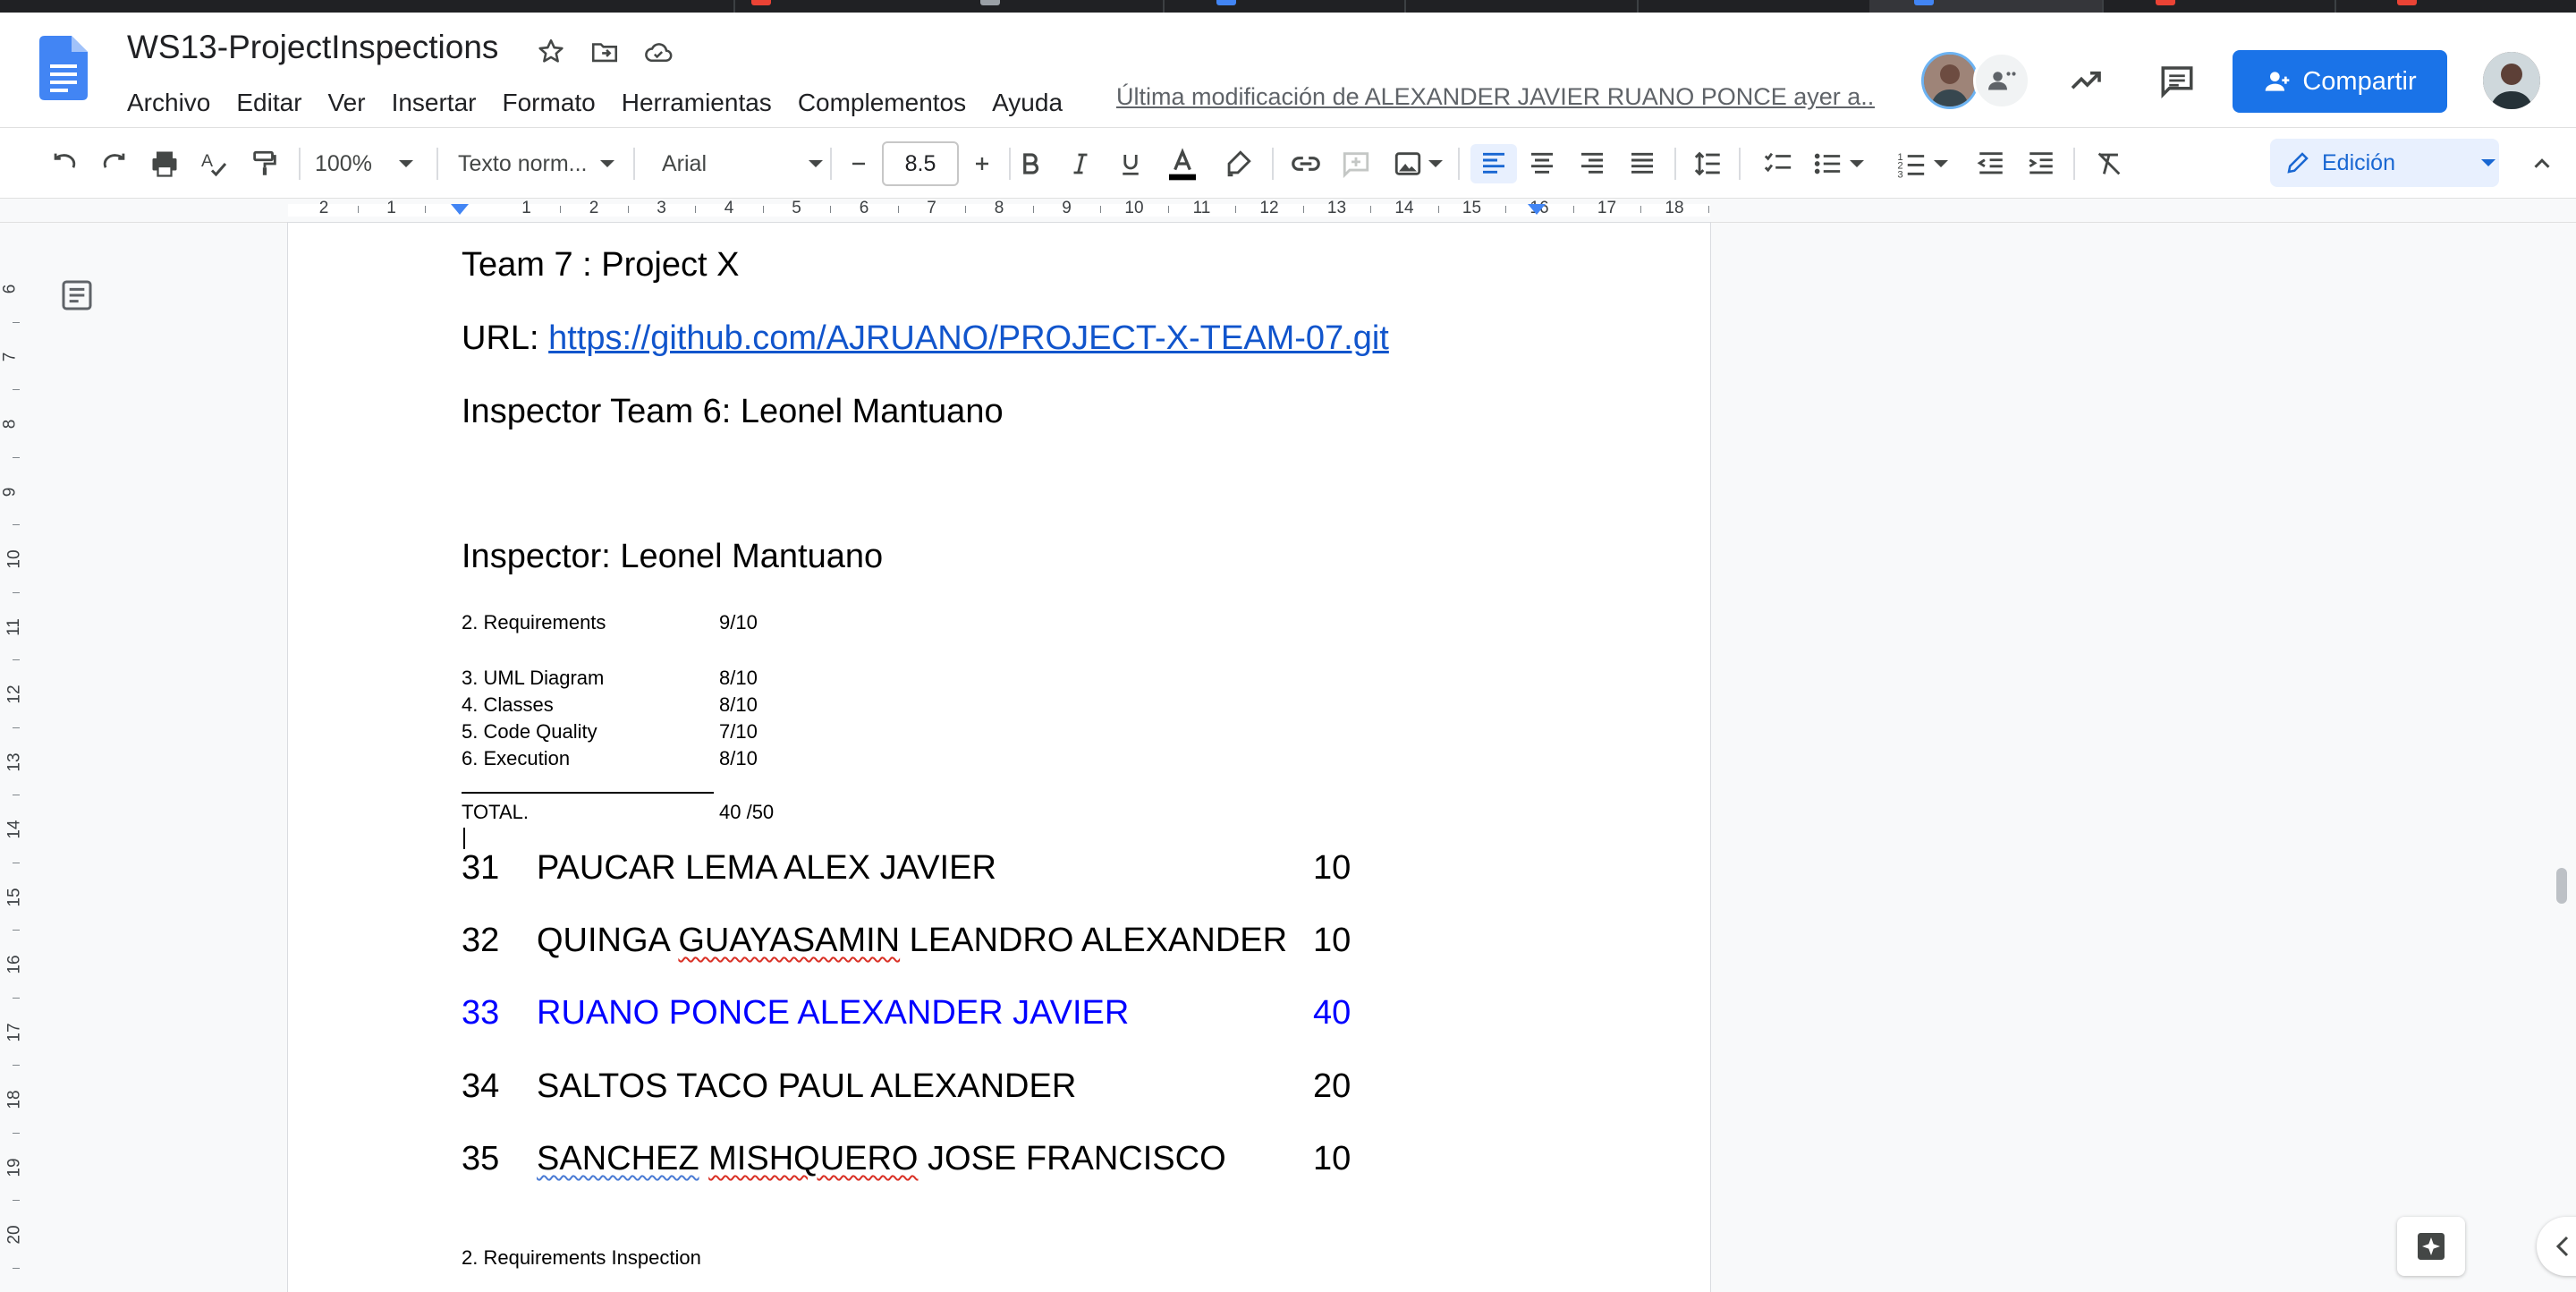  Describe the element at coordinates (312, 47) in the screenshot. I see `document-title: WS13-ProjectInspections` at that location.